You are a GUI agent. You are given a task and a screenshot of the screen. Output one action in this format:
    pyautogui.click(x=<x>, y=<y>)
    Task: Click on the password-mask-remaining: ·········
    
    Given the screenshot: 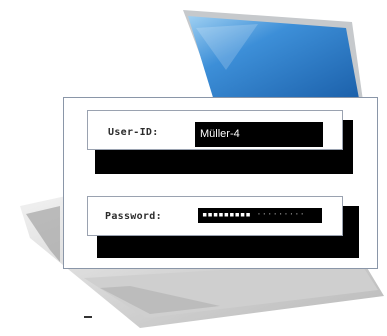 What is the action you would take?
    pyautogui.click(x=280, y=215)
    